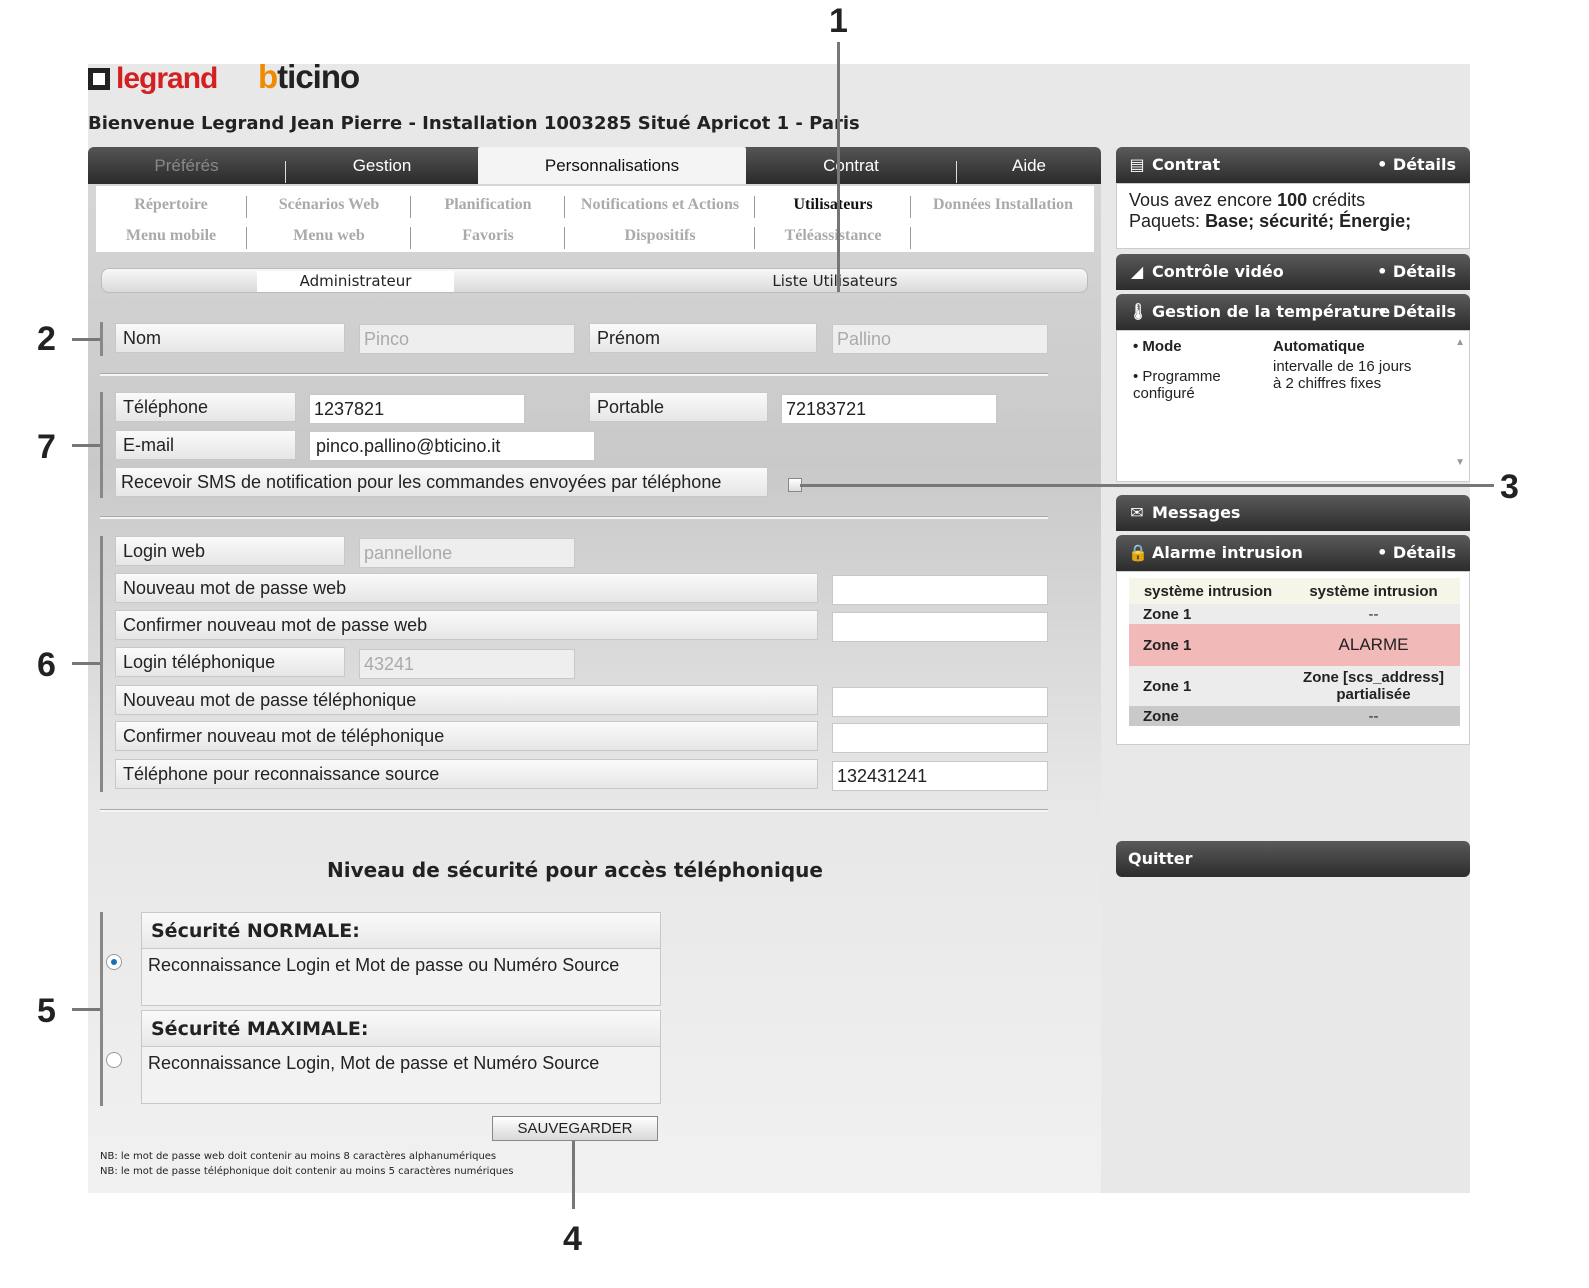 The image size is (1589, 1288). I want to click on confirm-password-web-label: Confirmer nouveau mot de passe web, so click(466, 625).